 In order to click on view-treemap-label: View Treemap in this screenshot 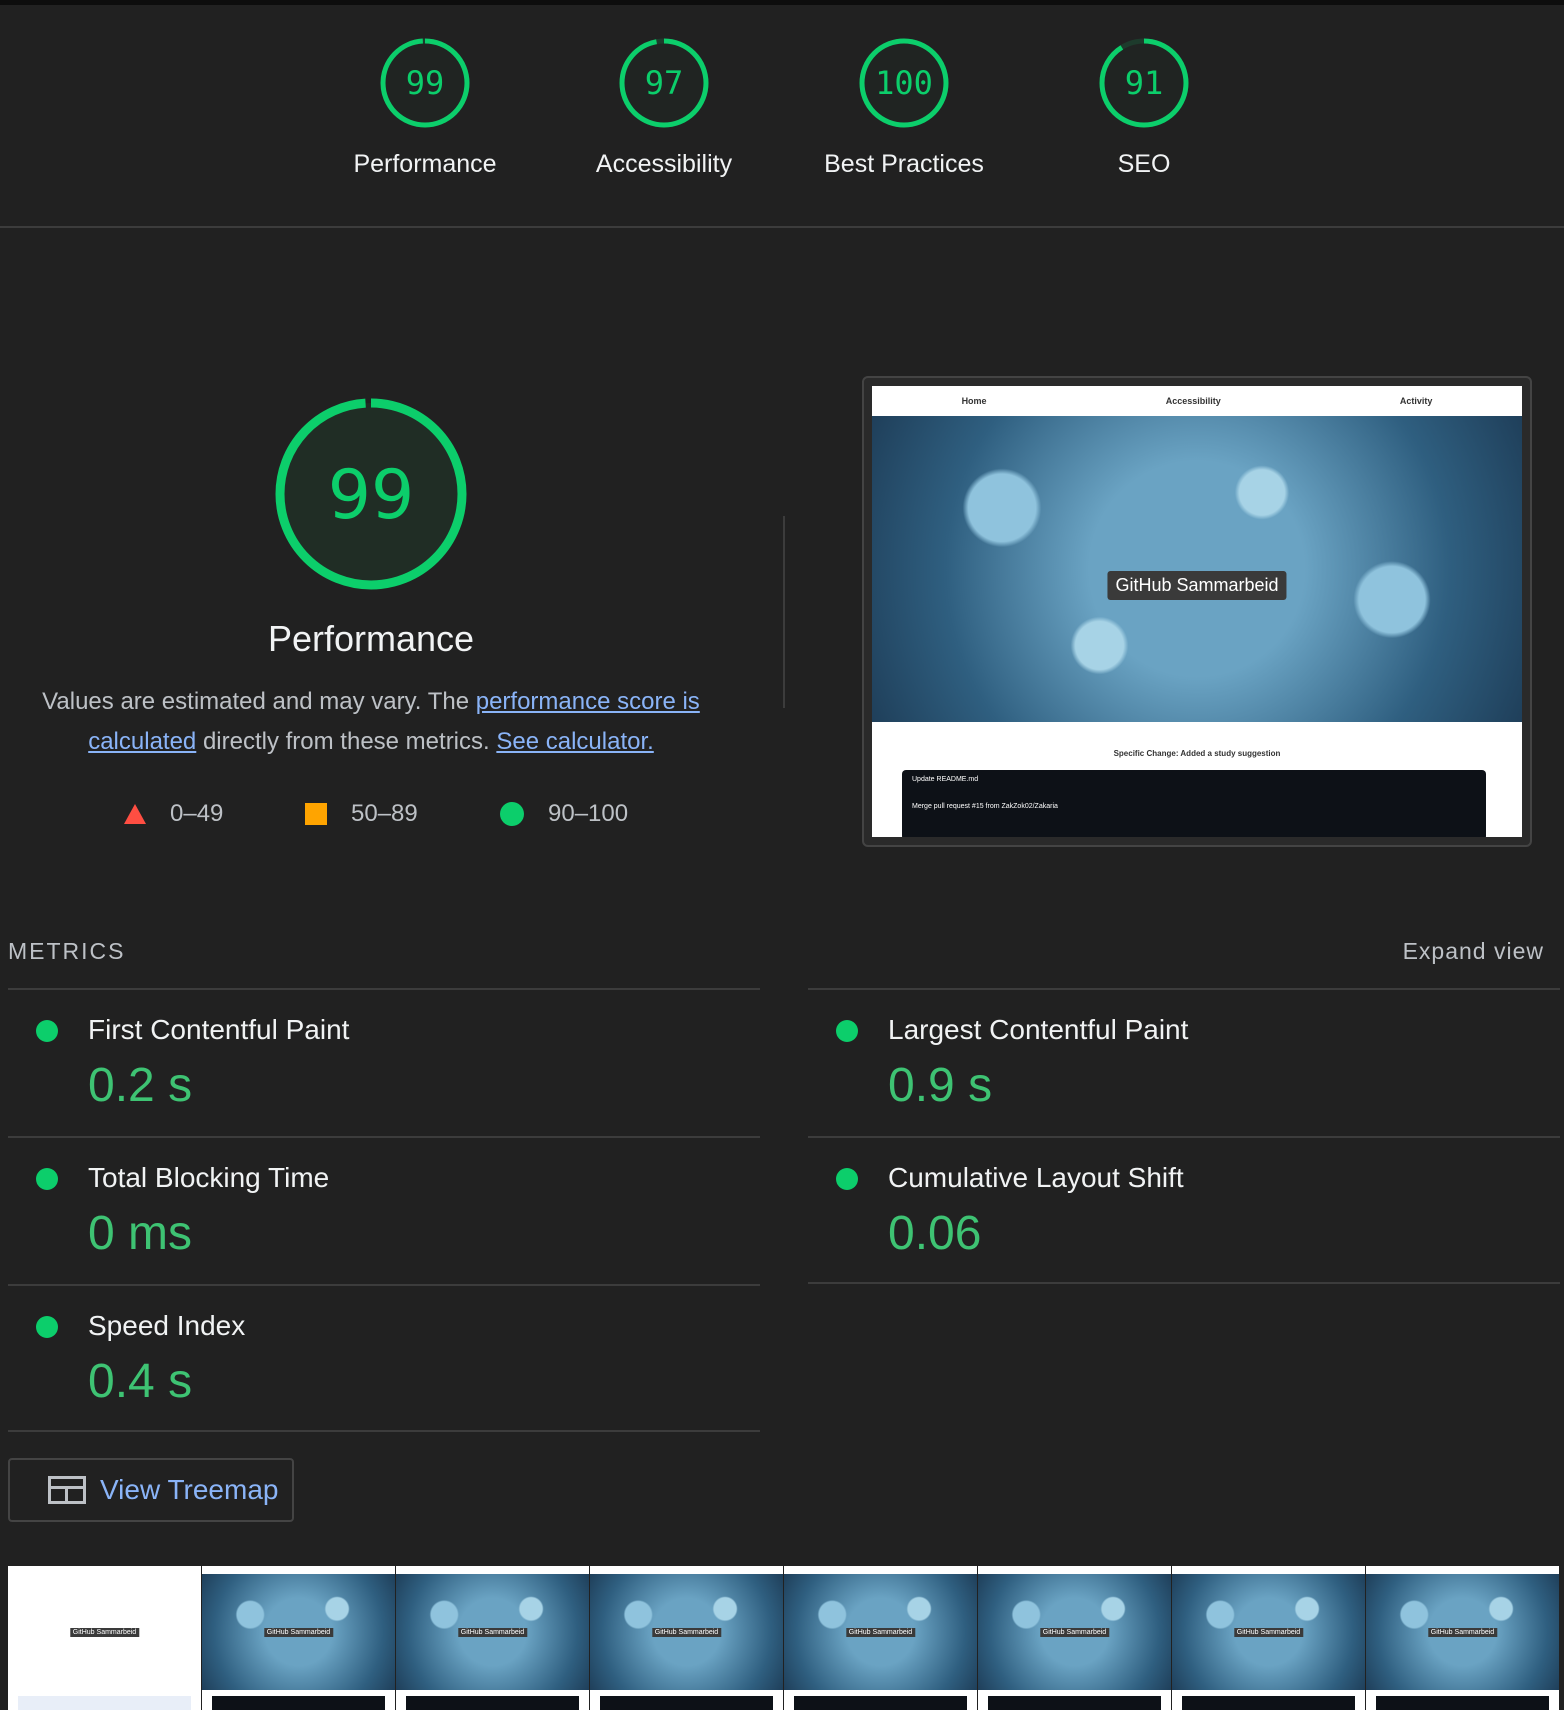, I will do `click(189, 1489)`.